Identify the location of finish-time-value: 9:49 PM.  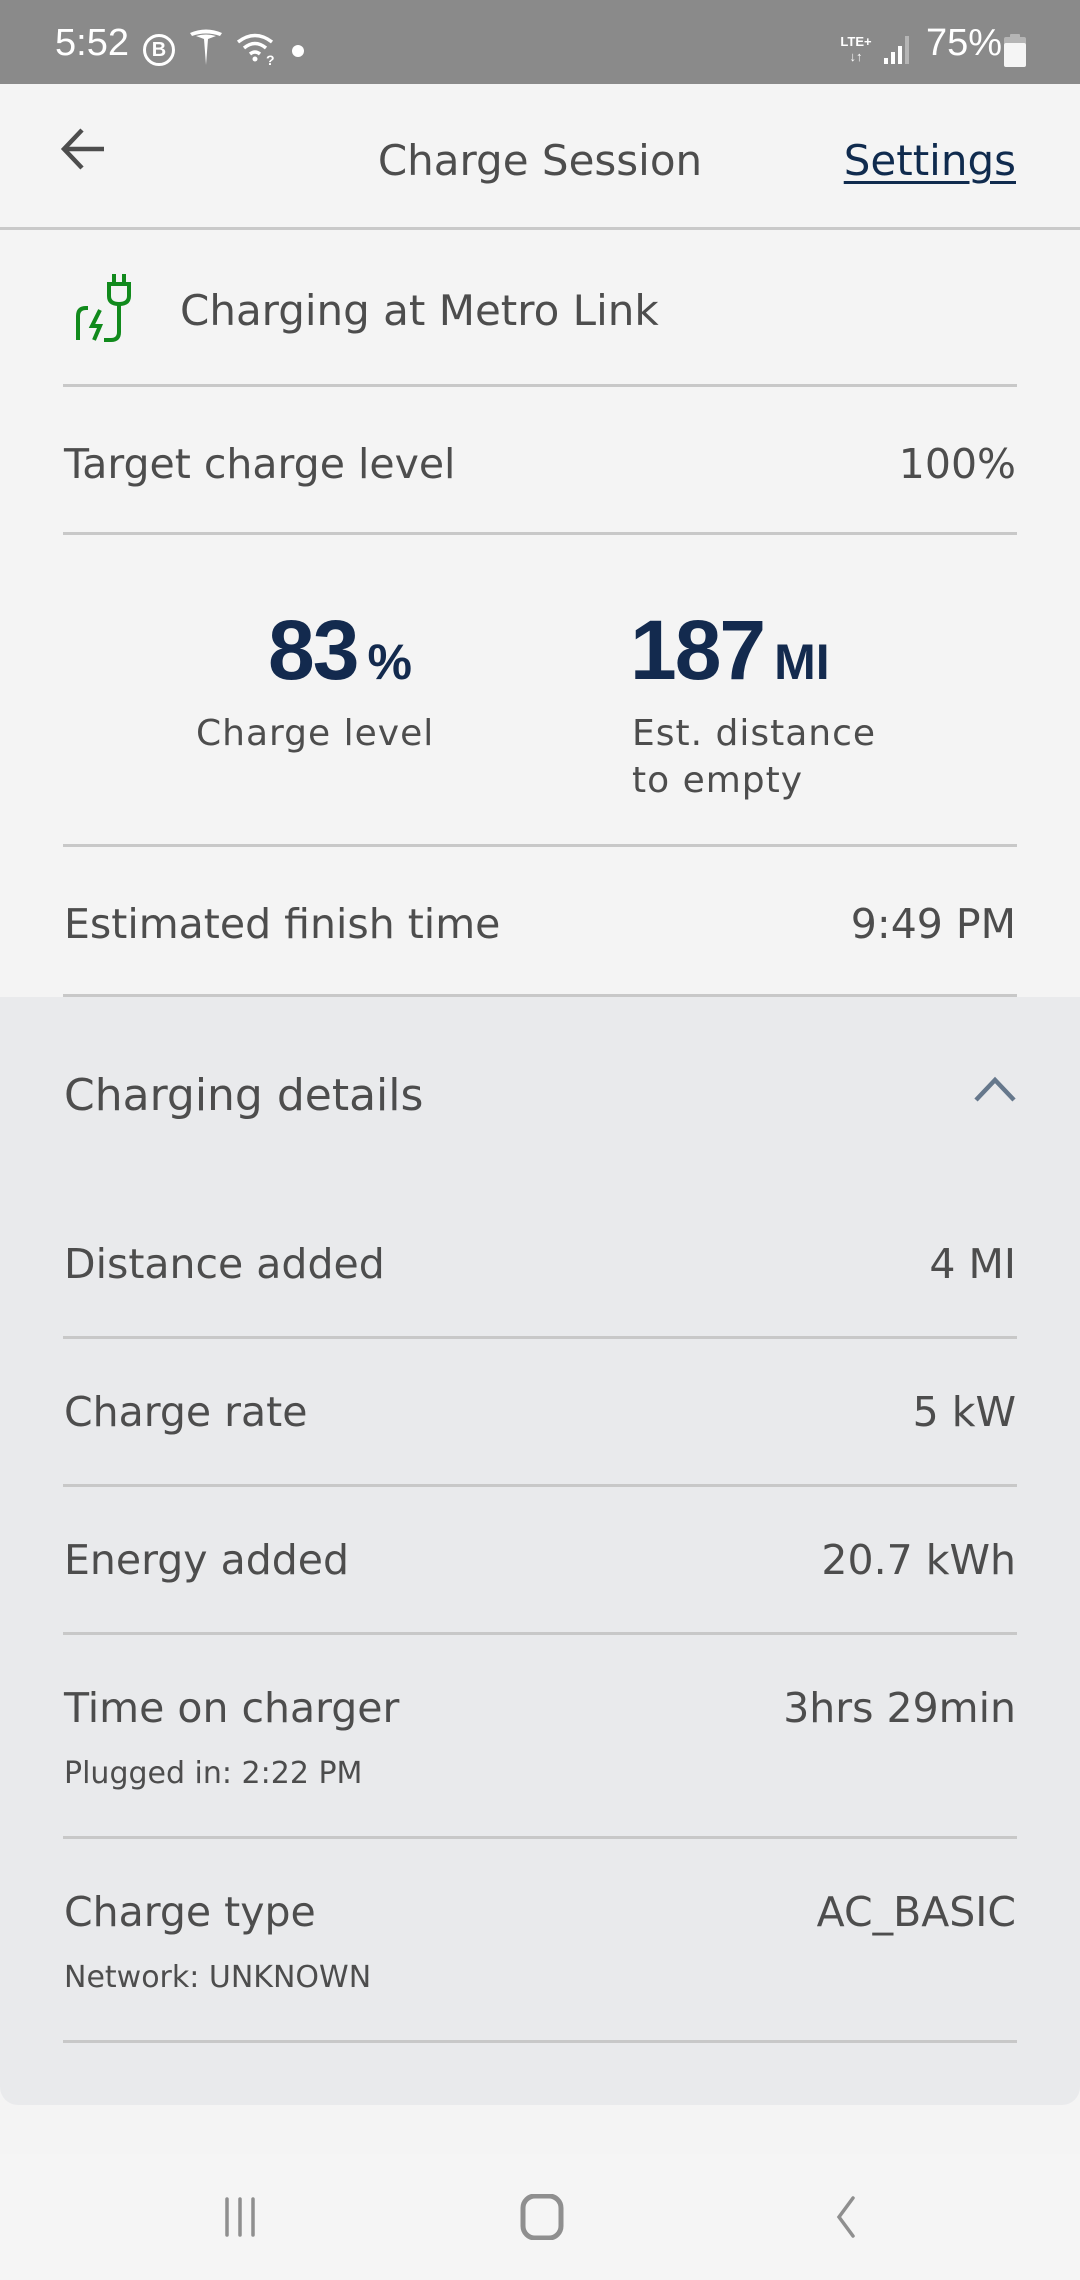
(933, 924).